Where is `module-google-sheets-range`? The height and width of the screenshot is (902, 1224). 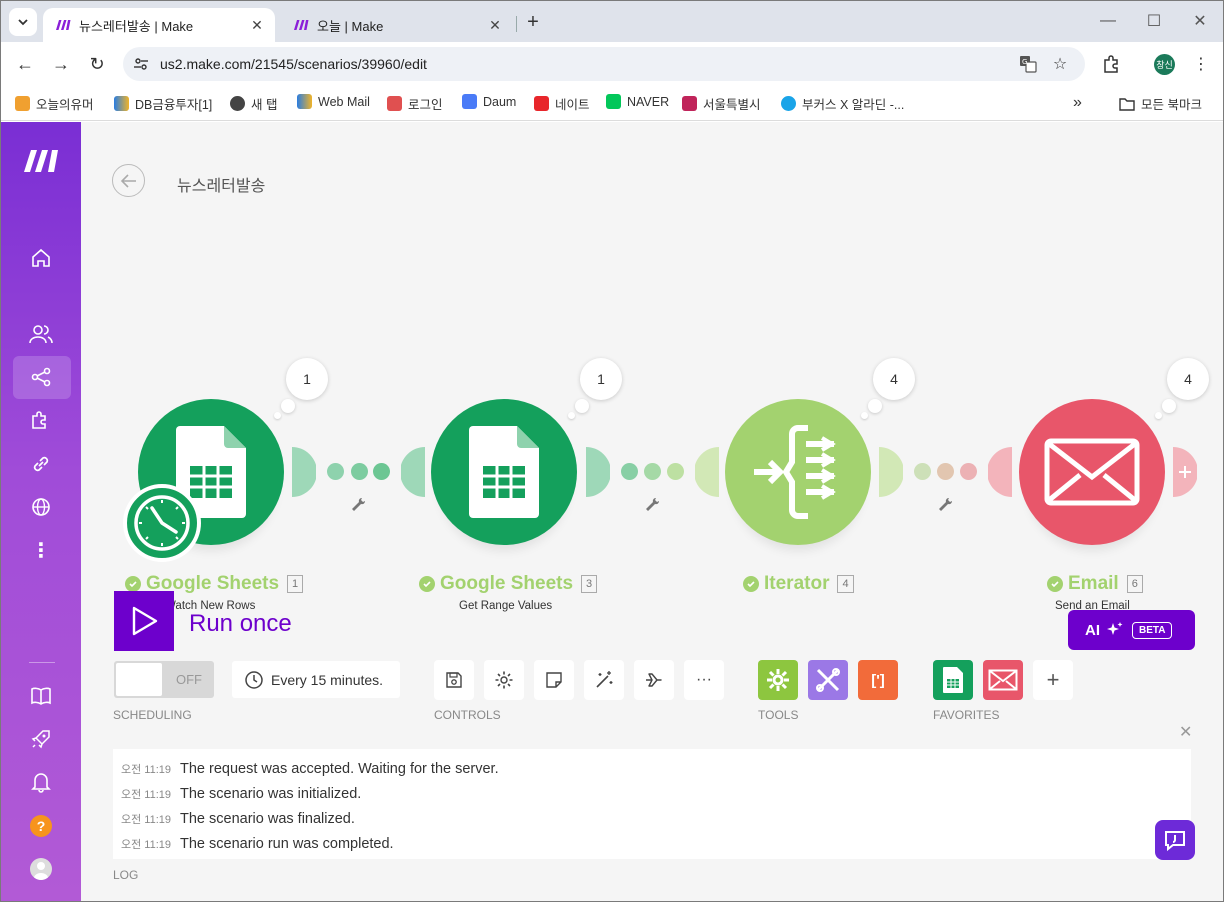 module-google-sheets-range is located at coordinates (504, 472).